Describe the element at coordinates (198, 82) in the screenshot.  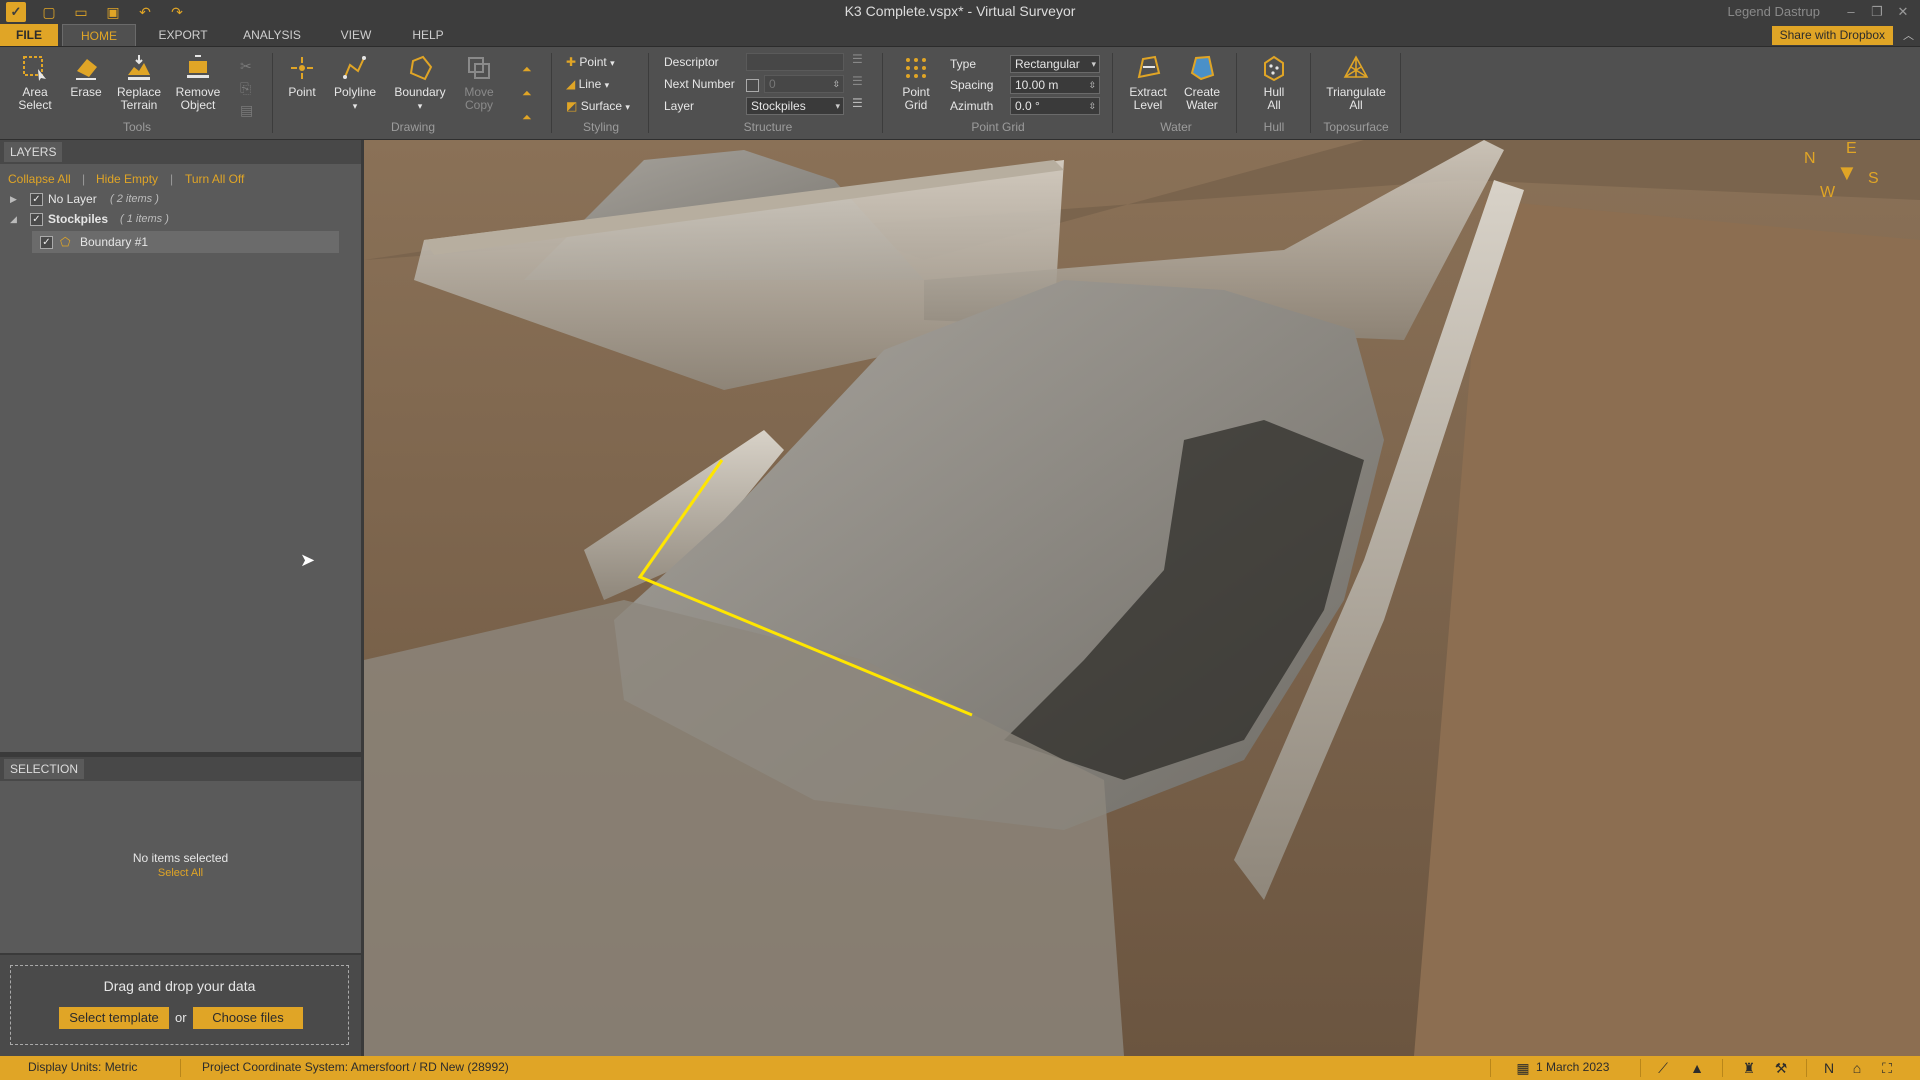
I see `remove-object-button: Remove Object` at that location.